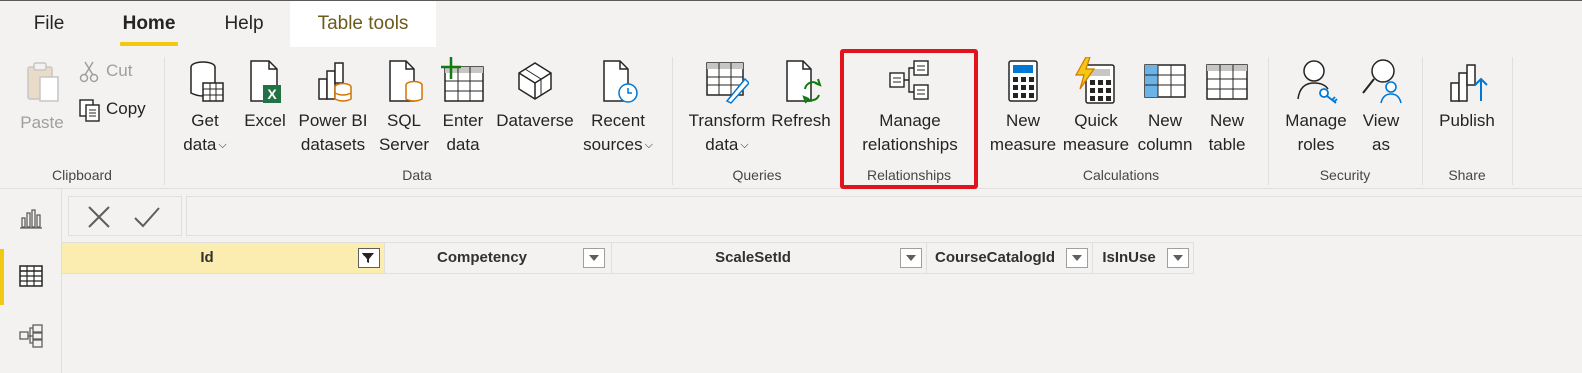 The height and width of the screenshot is (373, 1582). I want to click on transform-data-icon, so click(727, 83).